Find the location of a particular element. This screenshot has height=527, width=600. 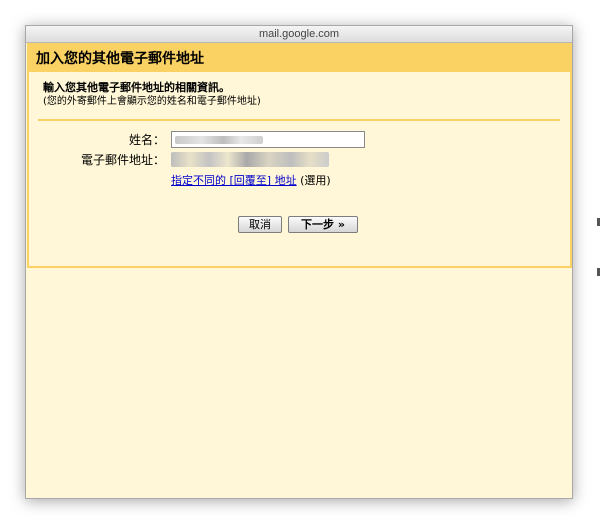

name-value-redacted is located at coordinates (219, 140).